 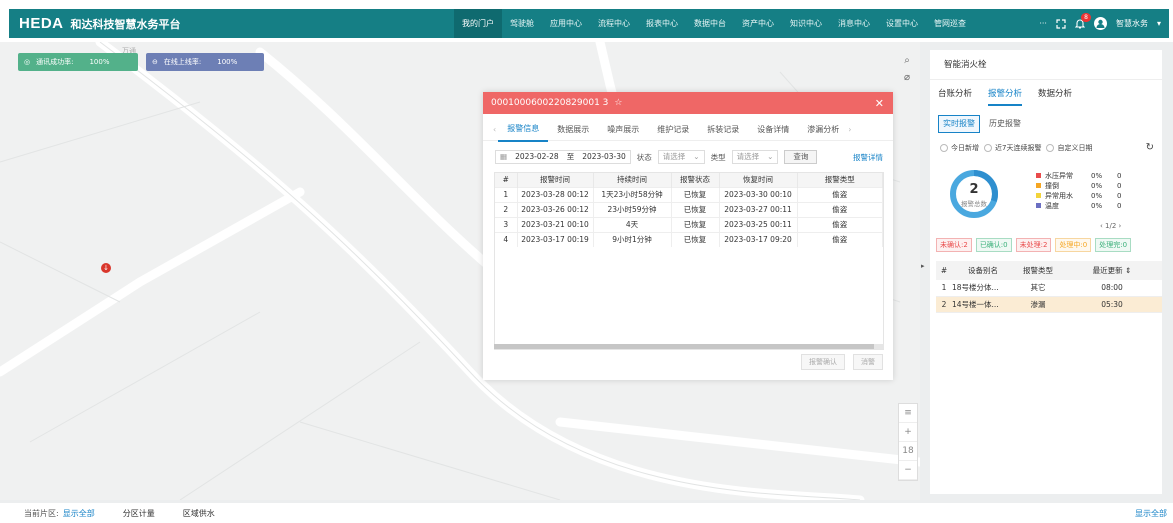 I want to click on map-tools: ⌕ ⌀, so click(x=907, y=69).